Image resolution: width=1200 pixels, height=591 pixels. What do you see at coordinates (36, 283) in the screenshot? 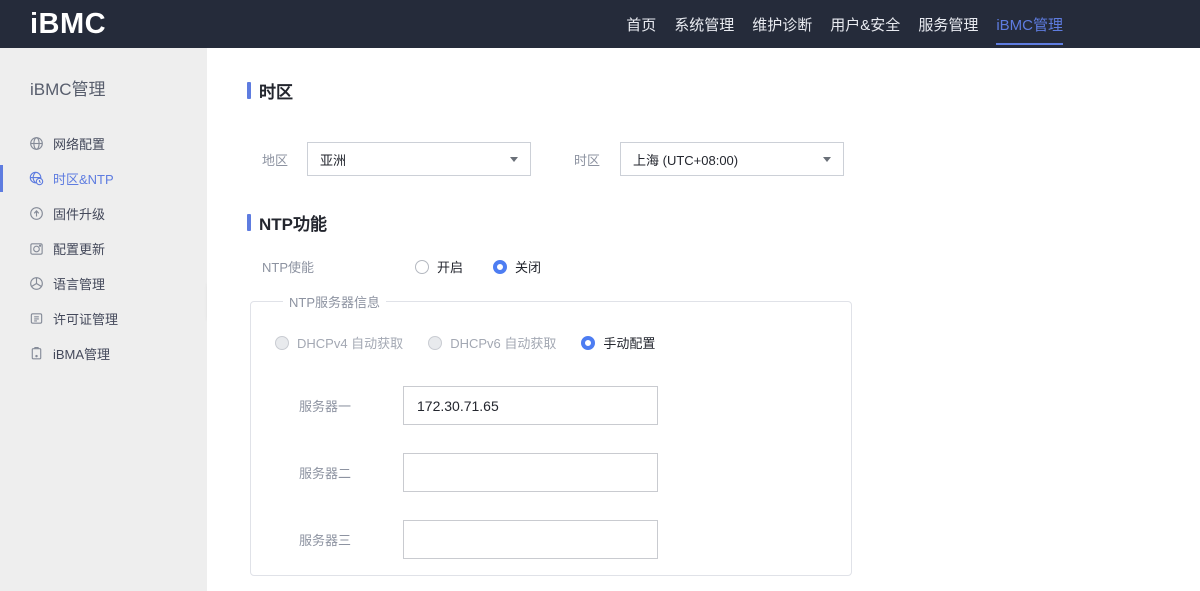
I see `language-icon` at bounding box center [36, 283].